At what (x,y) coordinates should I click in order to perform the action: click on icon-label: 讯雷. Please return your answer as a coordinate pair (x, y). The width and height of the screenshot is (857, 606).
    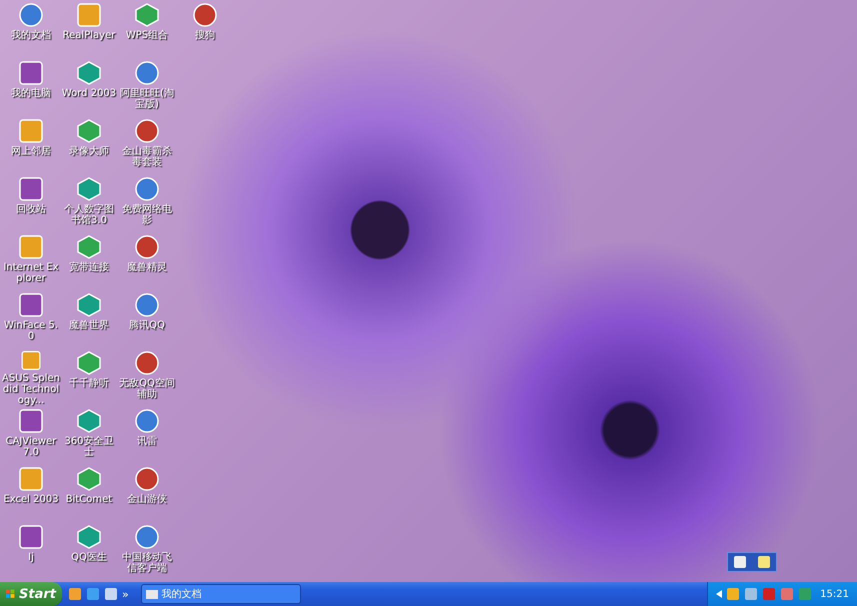
    Looking at the image, I should click on (147, 441).